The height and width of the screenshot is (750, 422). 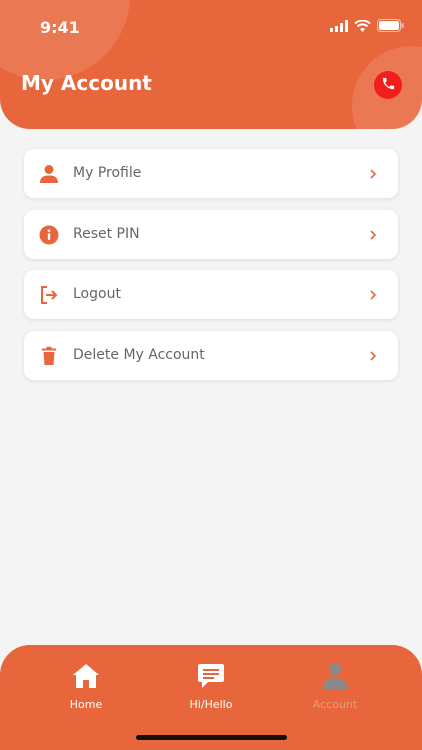 I want to click on tab-label: Home, so click(x=86, y=704).